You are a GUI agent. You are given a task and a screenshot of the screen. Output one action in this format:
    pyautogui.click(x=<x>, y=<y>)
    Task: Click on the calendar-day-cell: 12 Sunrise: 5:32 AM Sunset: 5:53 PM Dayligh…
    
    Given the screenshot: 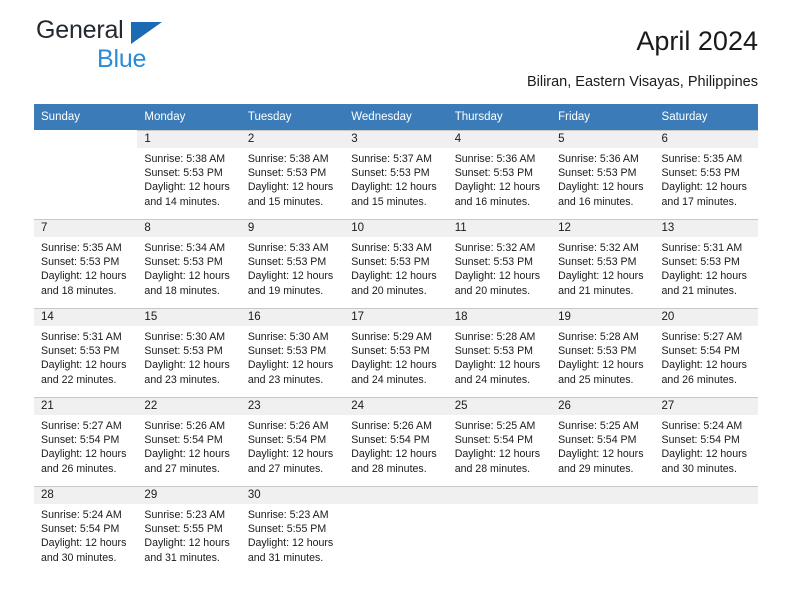 What is the action you would take?
    pyautogui.click(x=603, y=263)
    